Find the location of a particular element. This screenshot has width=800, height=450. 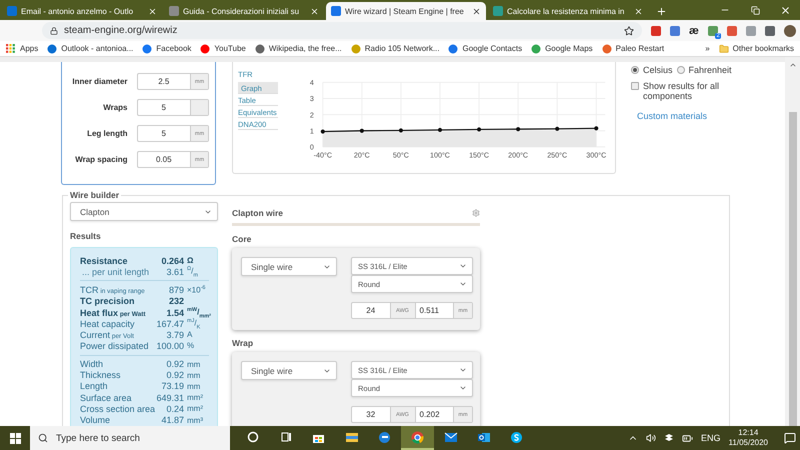

results-title: Results is located at coordinates (86, 236).